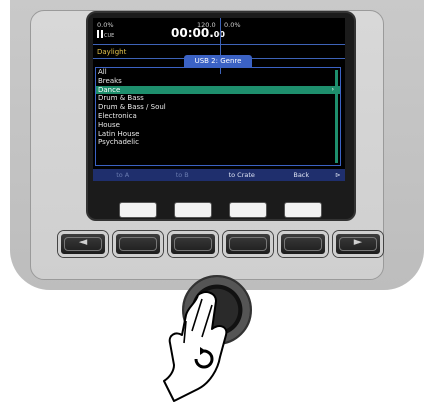  I want to click on list-item: All, so click(218, 72).